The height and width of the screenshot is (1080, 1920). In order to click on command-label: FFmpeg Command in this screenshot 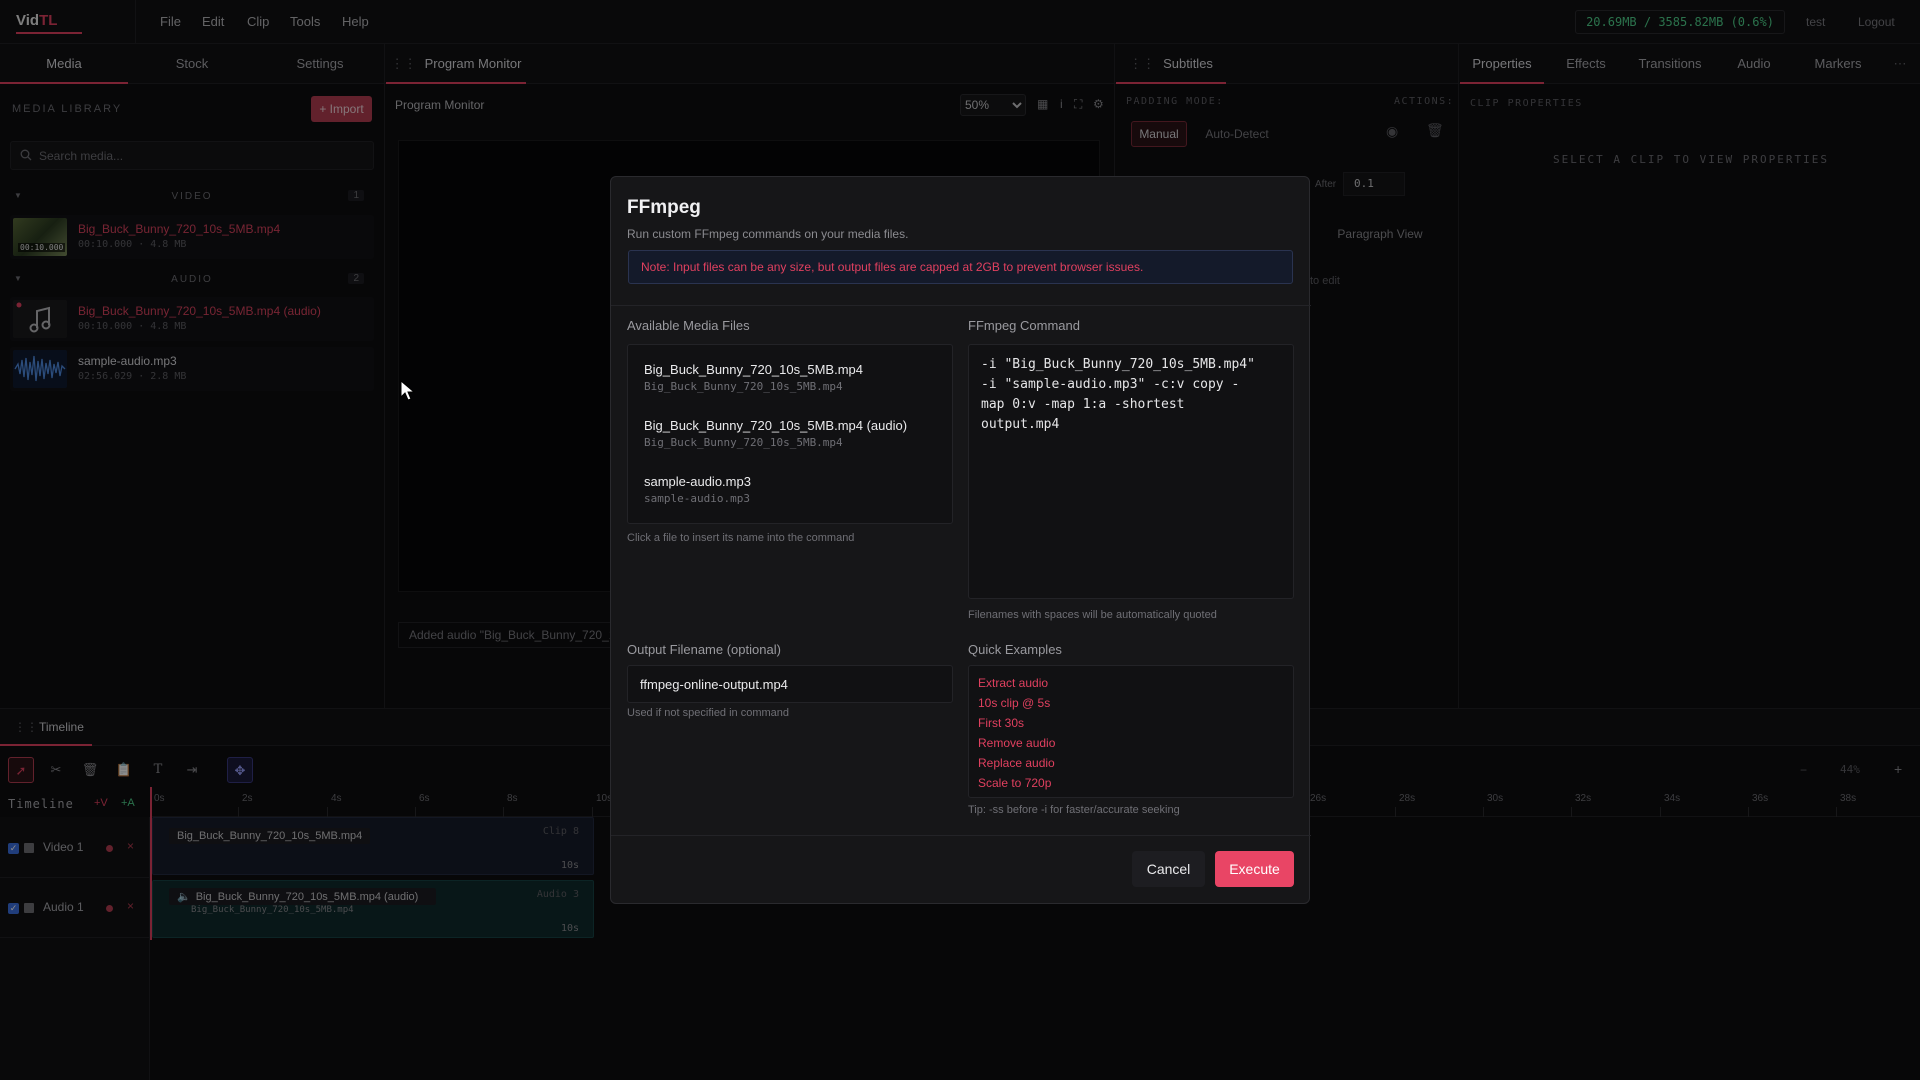, I will do `click(1024, 325)`.